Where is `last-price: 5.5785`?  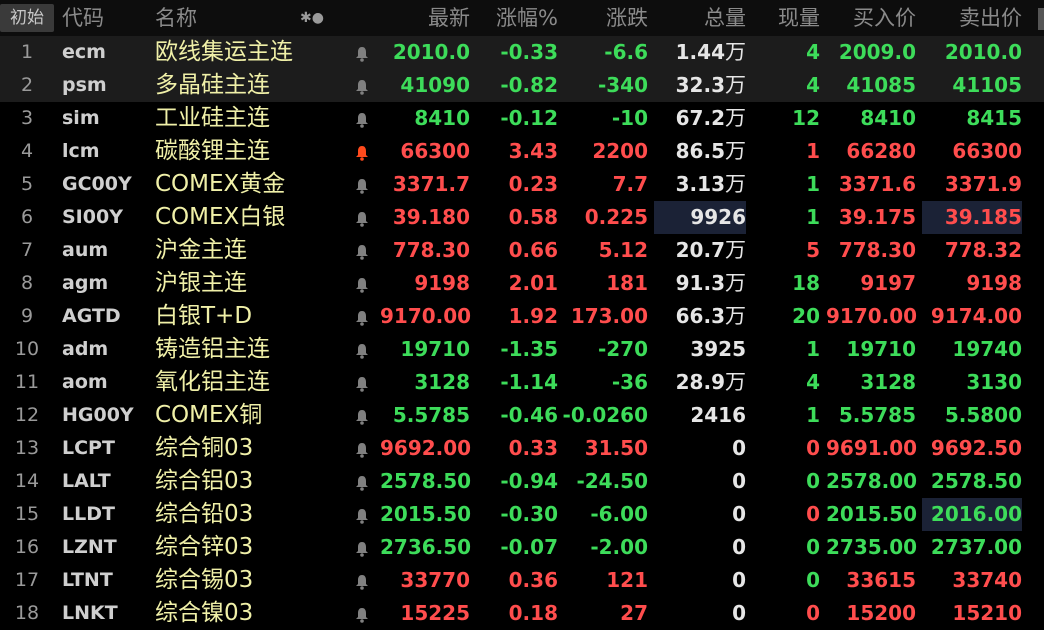
last-price: 5.5785 is located at coordinates (431, 415).